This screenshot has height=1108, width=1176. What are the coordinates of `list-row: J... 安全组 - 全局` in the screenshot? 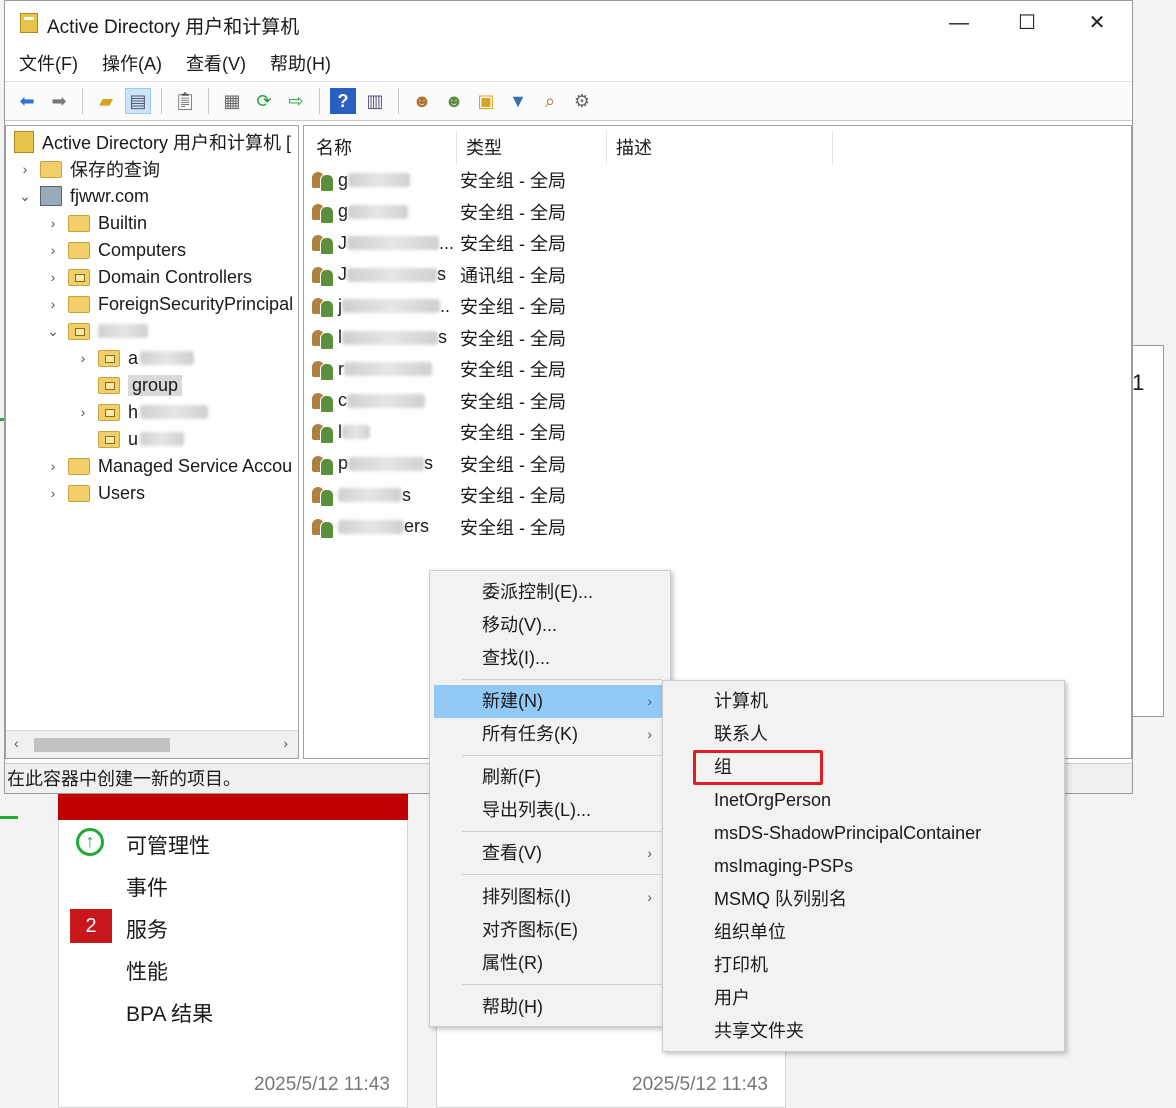 It's located at (439, 243).